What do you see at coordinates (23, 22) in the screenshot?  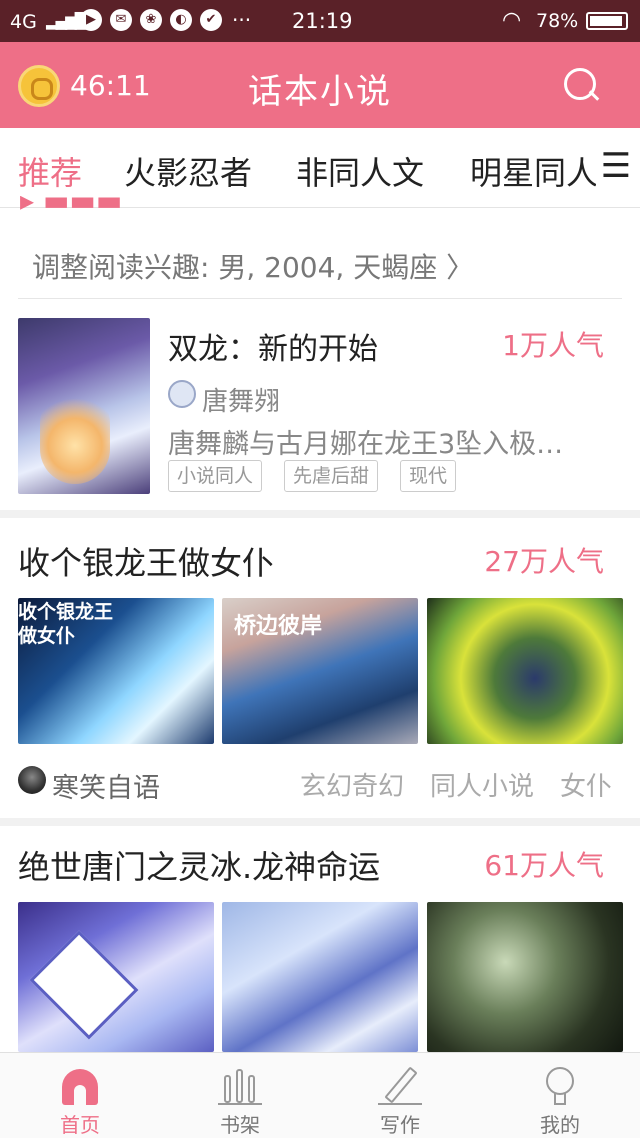 I see `signal-indicator: 4G` at bounding box center [23, 22].